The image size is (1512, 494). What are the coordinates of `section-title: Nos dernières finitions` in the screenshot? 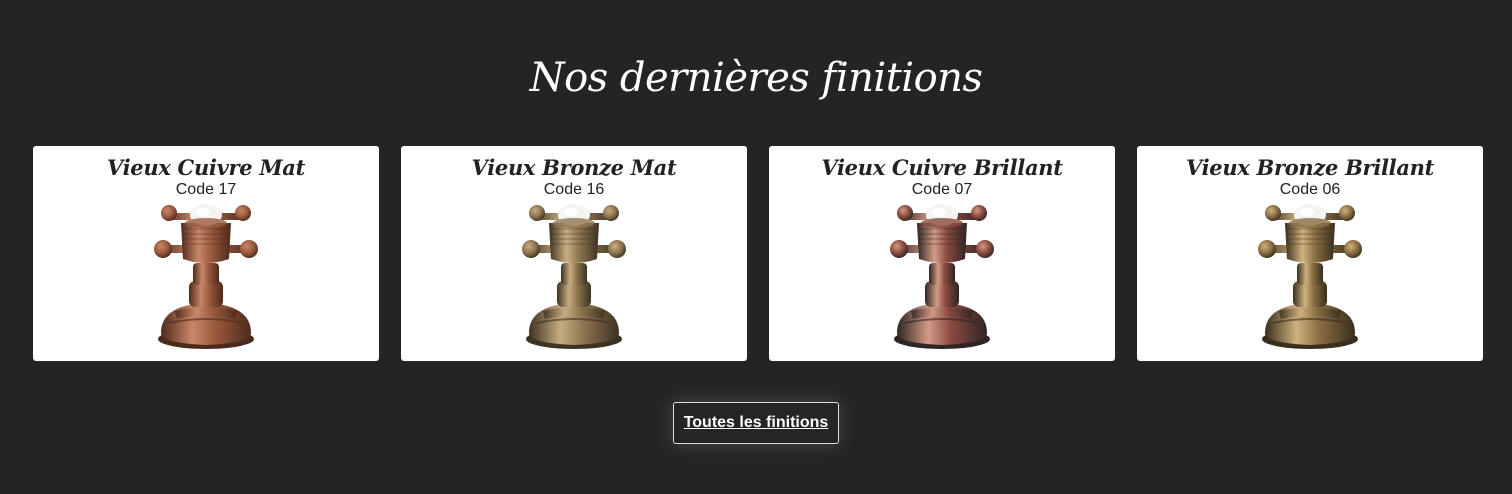 It's located at (756, 78).